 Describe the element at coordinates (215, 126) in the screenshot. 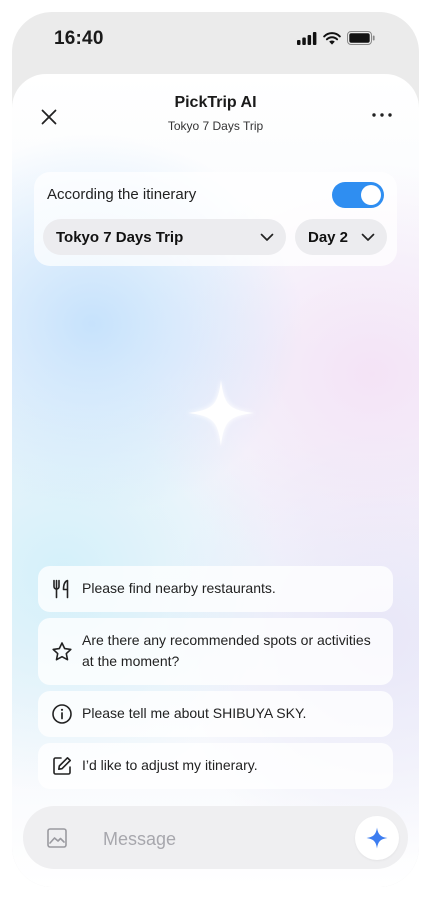

I see `page-subtitle: Tokyo 7 Days Trip` at that location.